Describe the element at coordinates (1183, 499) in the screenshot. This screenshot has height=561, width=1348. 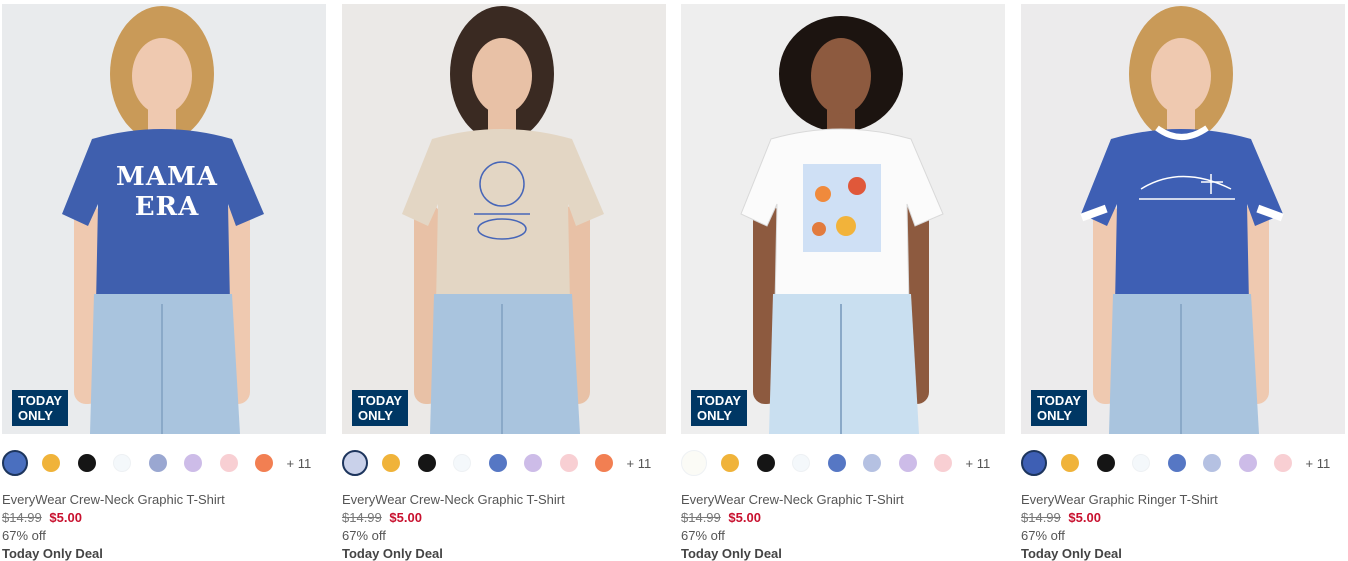
I see `product-title: EveryWear Graphic Ringer T-Shirt` at that location.